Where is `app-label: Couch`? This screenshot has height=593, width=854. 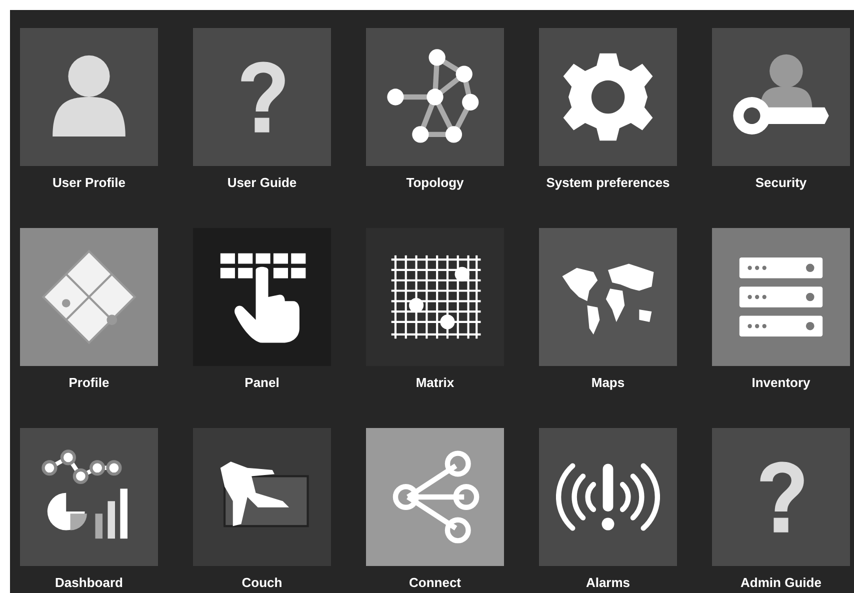 app-label: Couch is located at coordinates (262, 583).